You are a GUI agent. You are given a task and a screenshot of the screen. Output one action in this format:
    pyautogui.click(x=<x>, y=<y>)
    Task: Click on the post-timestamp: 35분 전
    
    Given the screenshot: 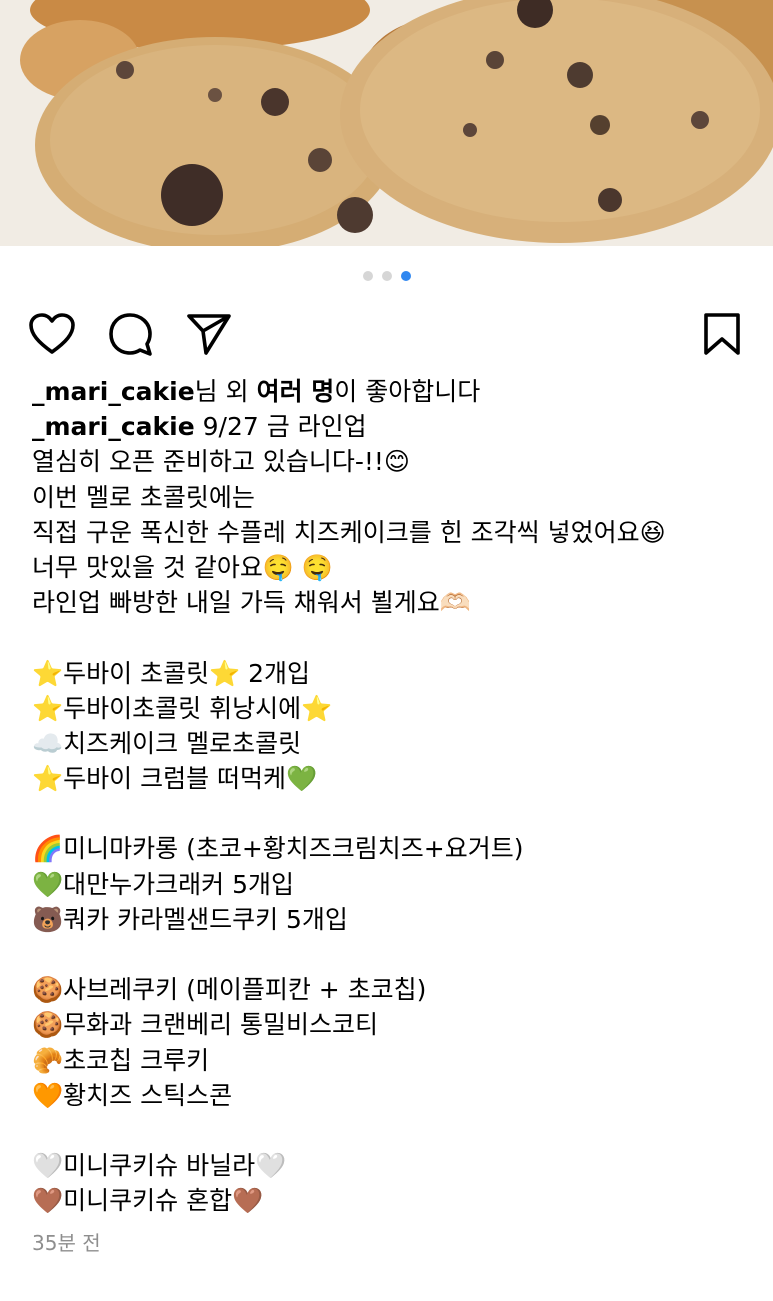 What is the action you would take?
    pyautogui.click(x=66, y=1242)
    